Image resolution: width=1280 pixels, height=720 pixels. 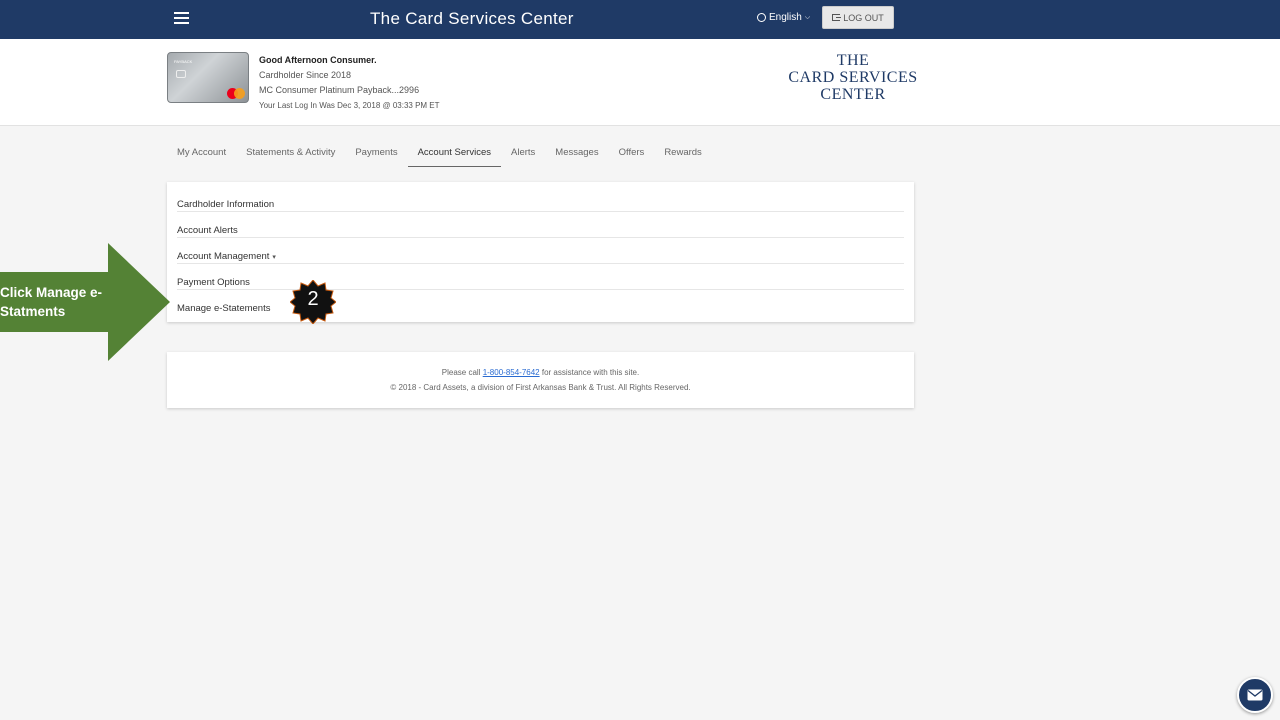 I want to click on tab-my-account: My Account, so click(x=201, y=153).